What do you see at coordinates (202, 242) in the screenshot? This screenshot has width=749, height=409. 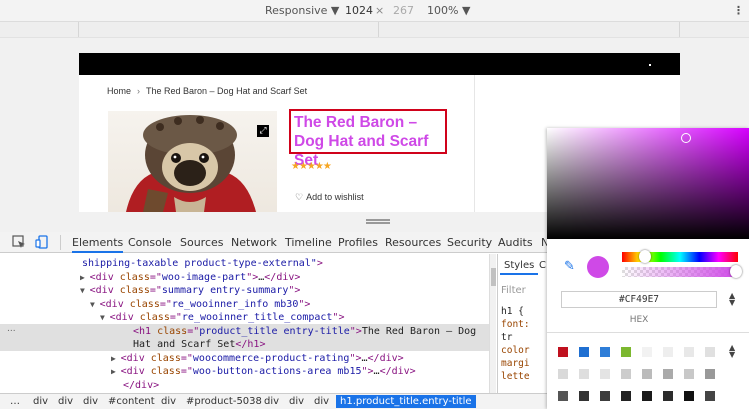 I see `tab-sources: Sources` at bounding box center [202, 242].